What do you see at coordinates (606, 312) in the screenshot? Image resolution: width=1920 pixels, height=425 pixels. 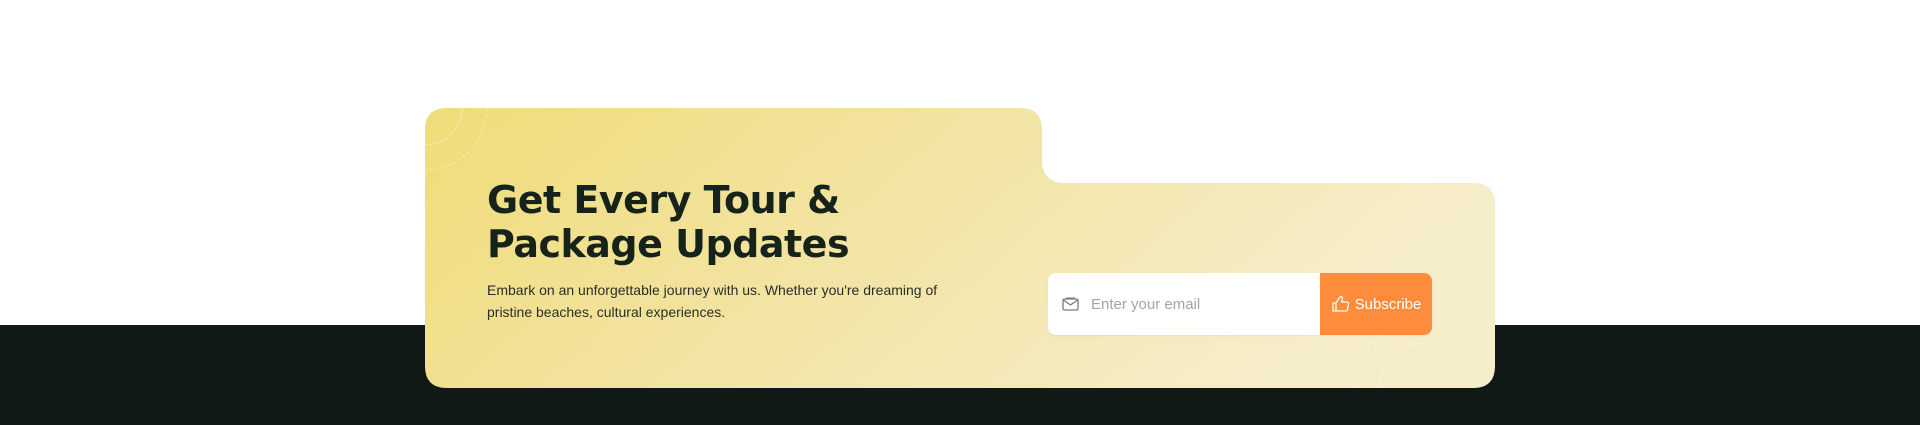 I see `description-line-2: pristine beaches, cultural experiences.` at bounding box center [606, 312].